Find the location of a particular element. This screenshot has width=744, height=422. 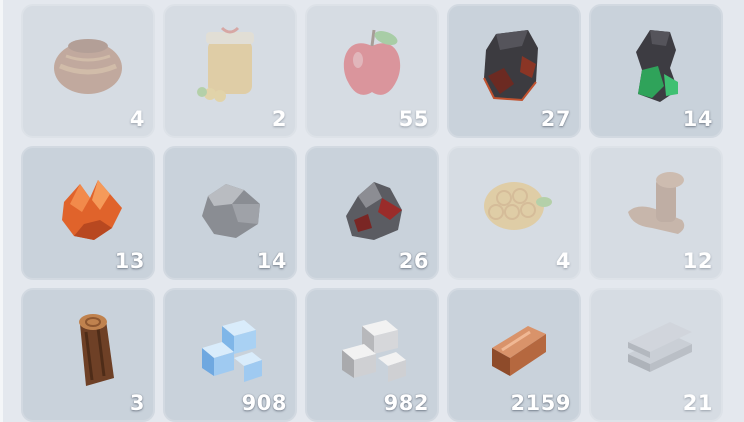

inventory-slot-clay-pot: 4 is located at coordinates (88, 71).